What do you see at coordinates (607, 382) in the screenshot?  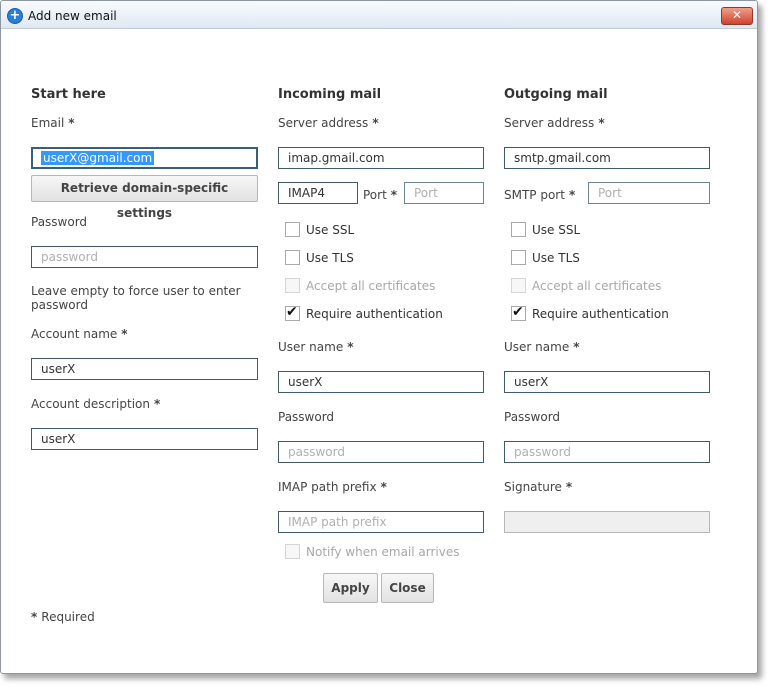 I see `outgoing-username-input: userX` at bounding box center [607, 382].